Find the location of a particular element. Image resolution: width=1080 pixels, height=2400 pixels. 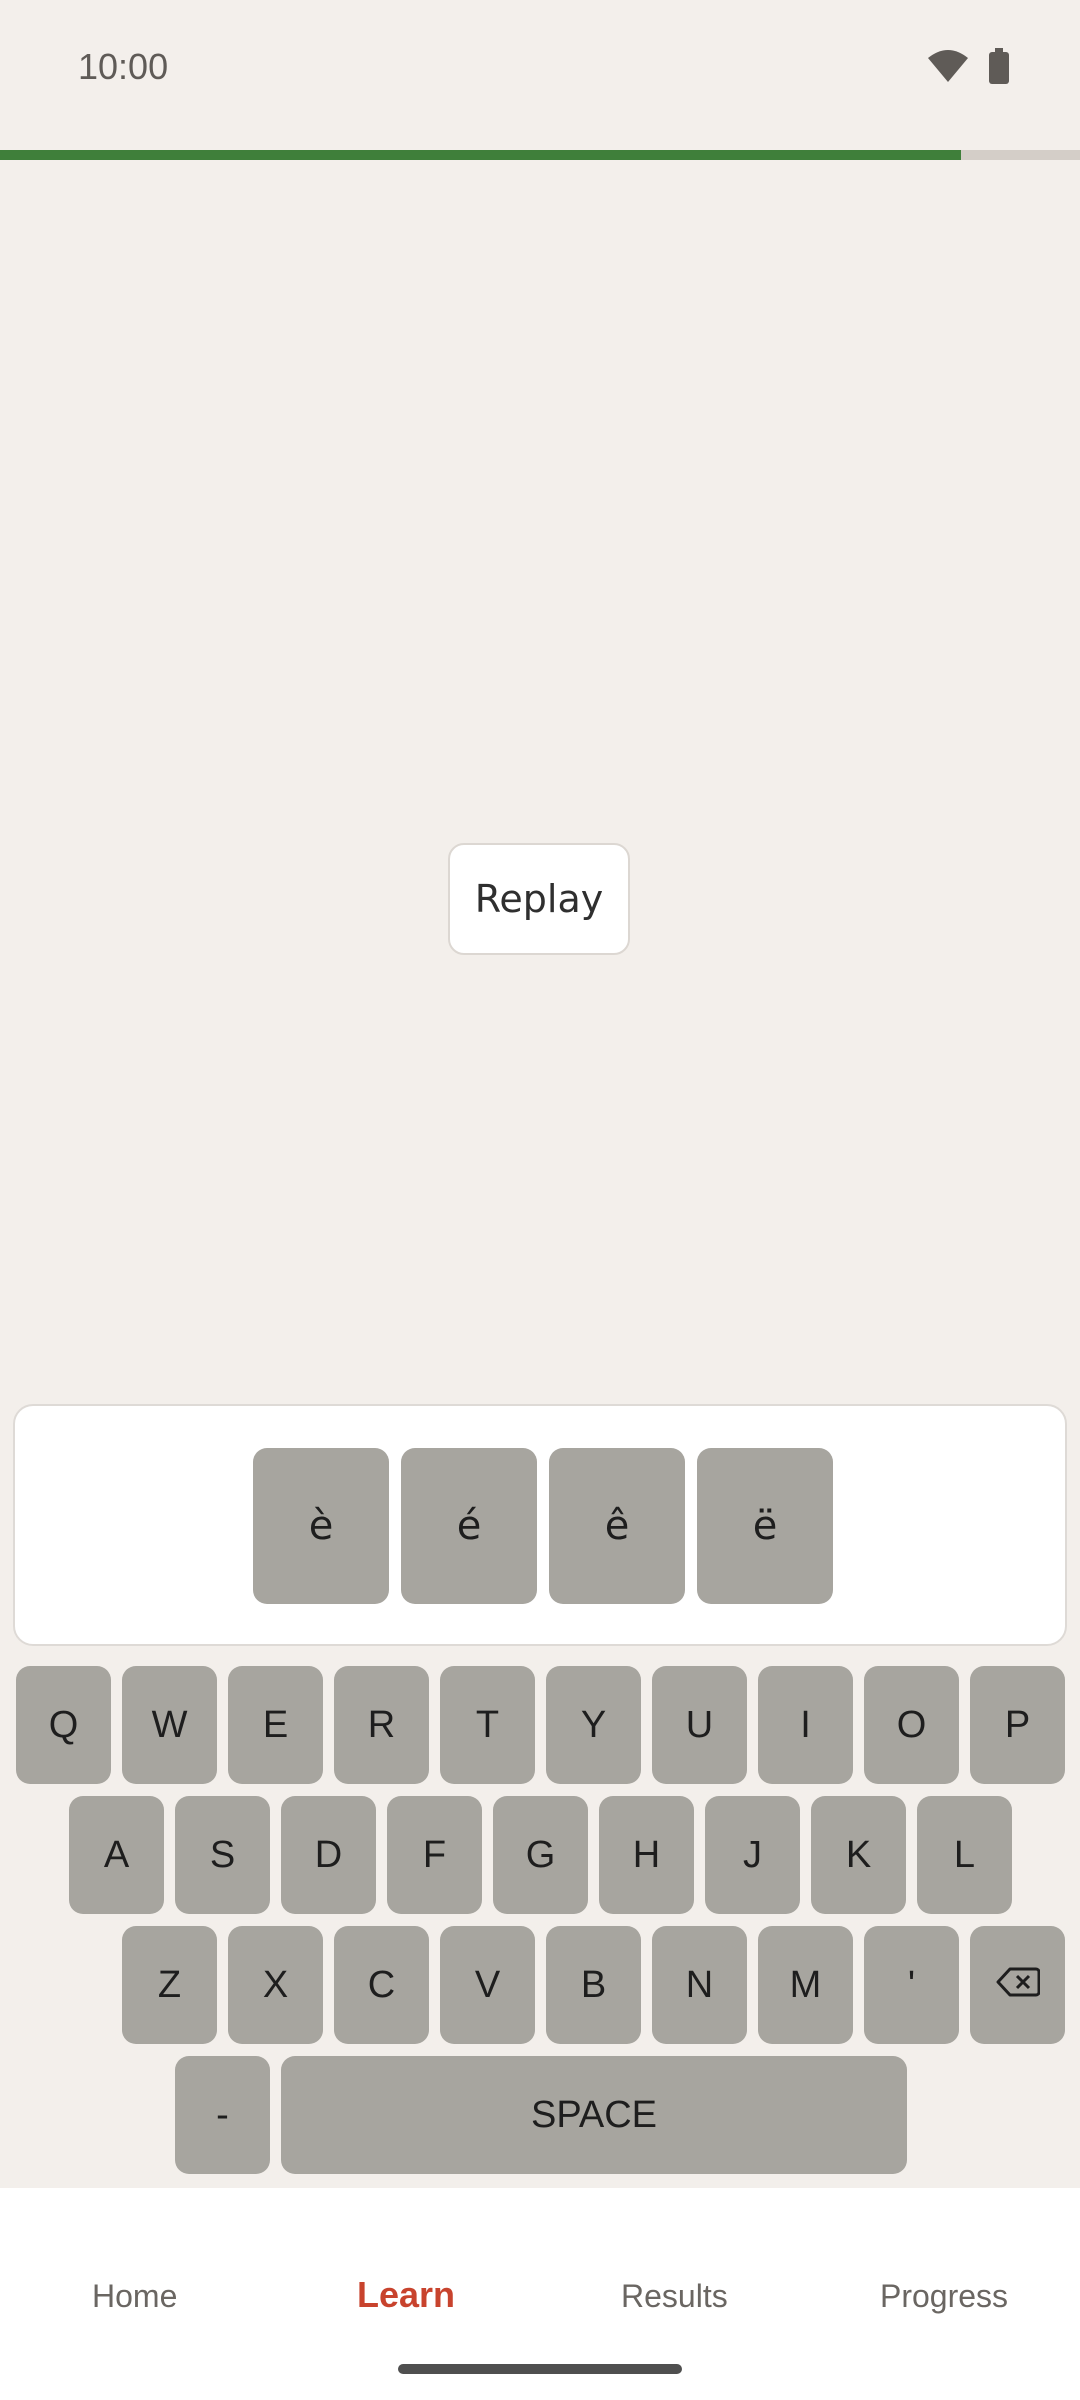

letter-key: U is located at coordinates (699, 1725).